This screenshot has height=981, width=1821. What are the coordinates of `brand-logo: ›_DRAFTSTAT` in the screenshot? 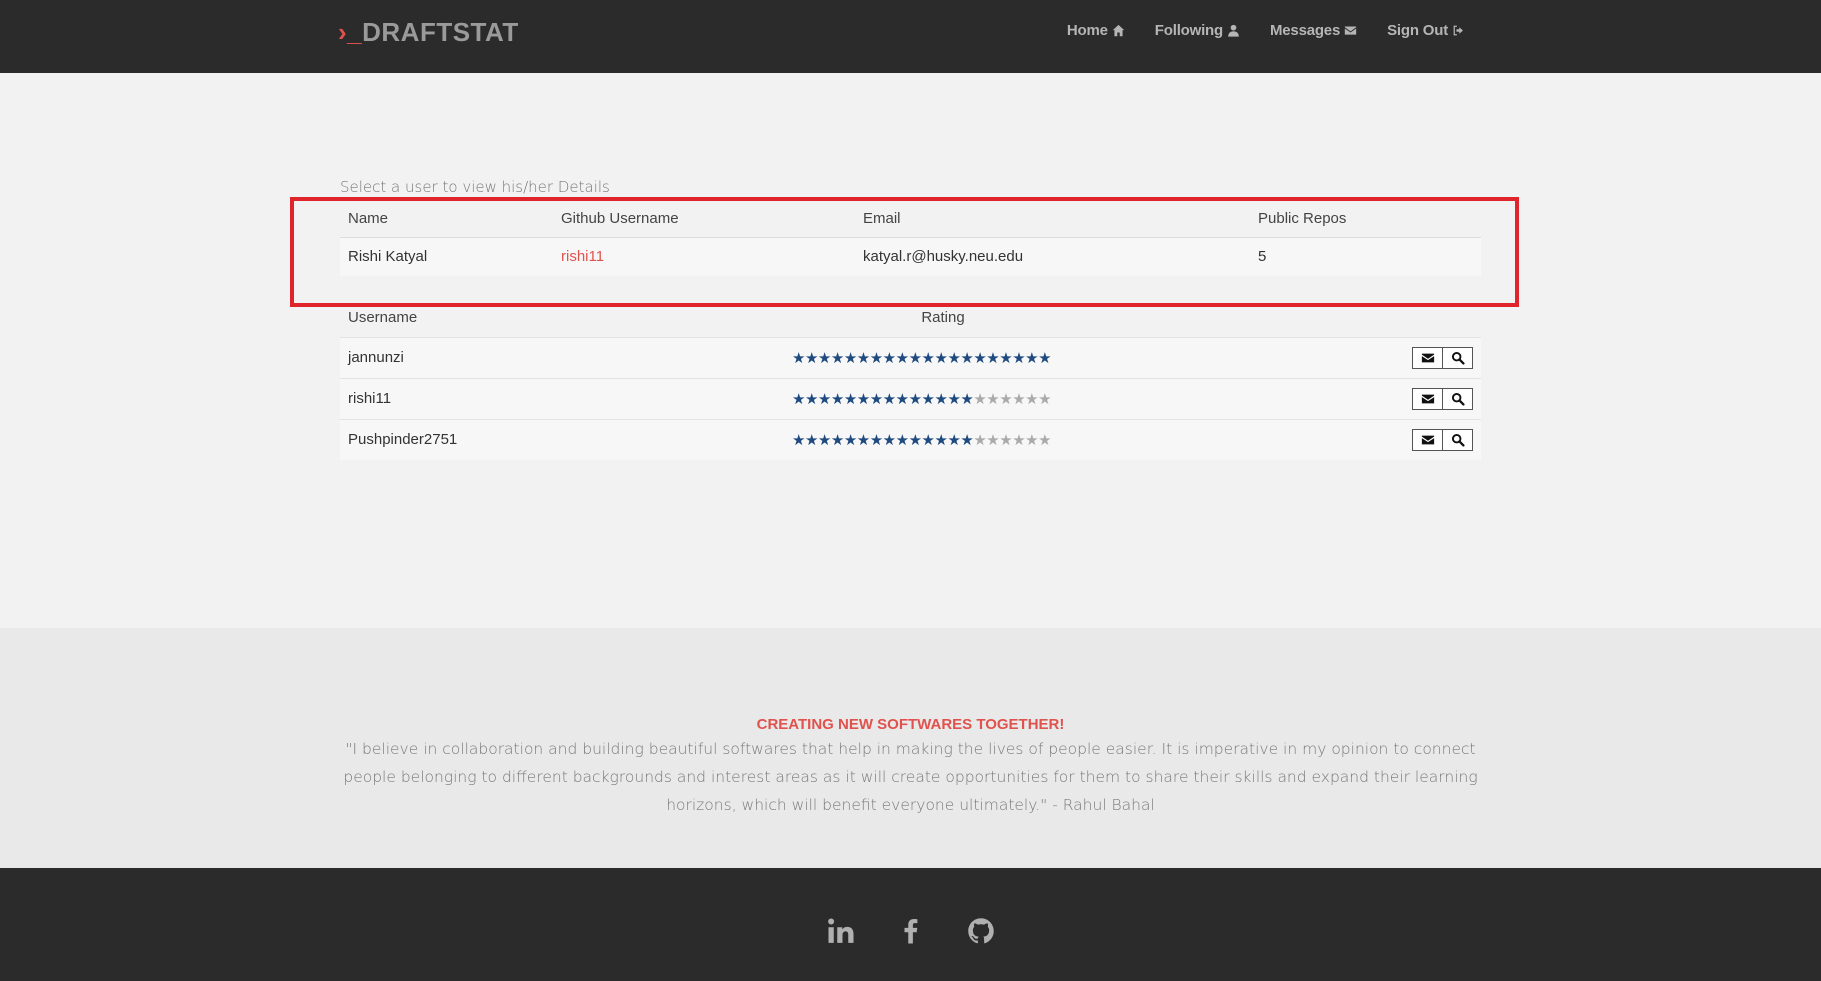 It's located at (428, 32).